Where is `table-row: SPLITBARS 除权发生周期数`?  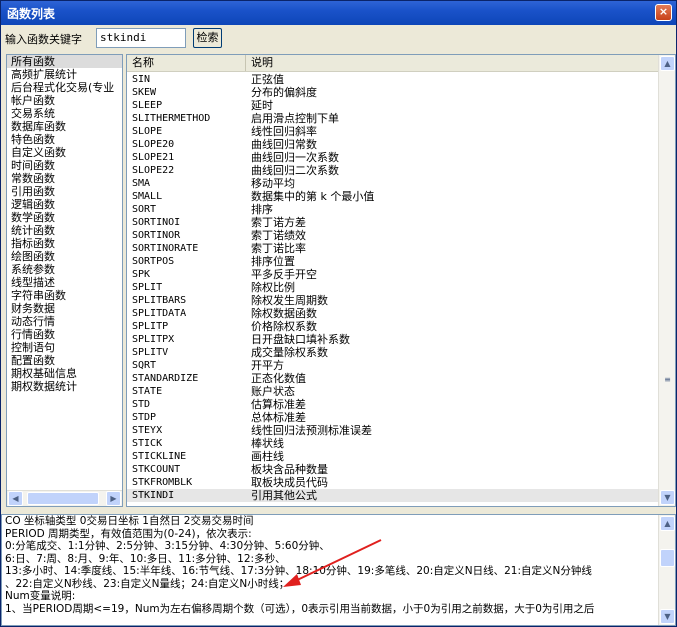
table-row: SPLITBARS 除权发生周期数 is located at coordinates (393, 300).